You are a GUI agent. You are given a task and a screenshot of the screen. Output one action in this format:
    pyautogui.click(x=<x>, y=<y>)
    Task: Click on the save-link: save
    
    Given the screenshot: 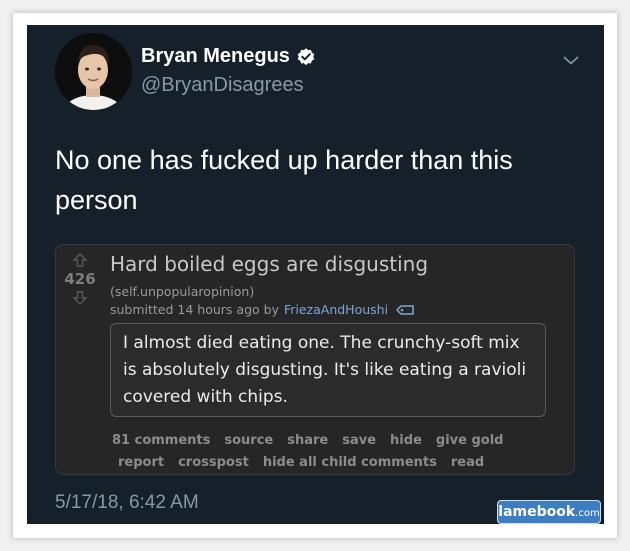 What is the action you would take?
    pyautogui.click(x=359, y=440)
    